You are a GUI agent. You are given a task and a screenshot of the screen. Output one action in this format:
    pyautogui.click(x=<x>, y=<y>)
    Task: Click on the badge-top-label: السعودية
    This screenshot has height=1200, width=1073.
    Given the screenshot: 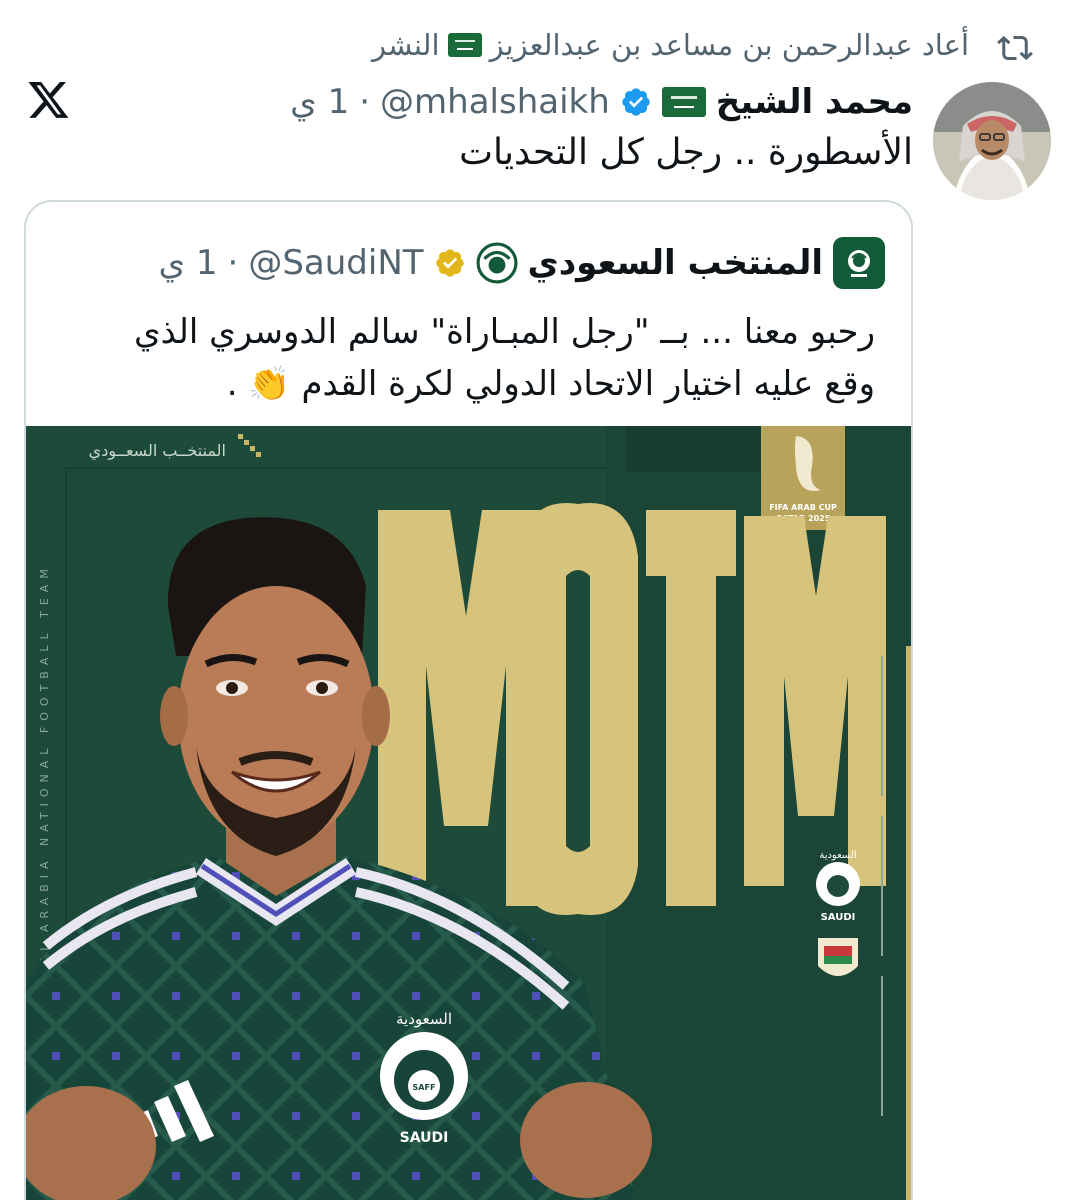 What is the action you would take?
    pyautogui.click(x=837, y=855)
    